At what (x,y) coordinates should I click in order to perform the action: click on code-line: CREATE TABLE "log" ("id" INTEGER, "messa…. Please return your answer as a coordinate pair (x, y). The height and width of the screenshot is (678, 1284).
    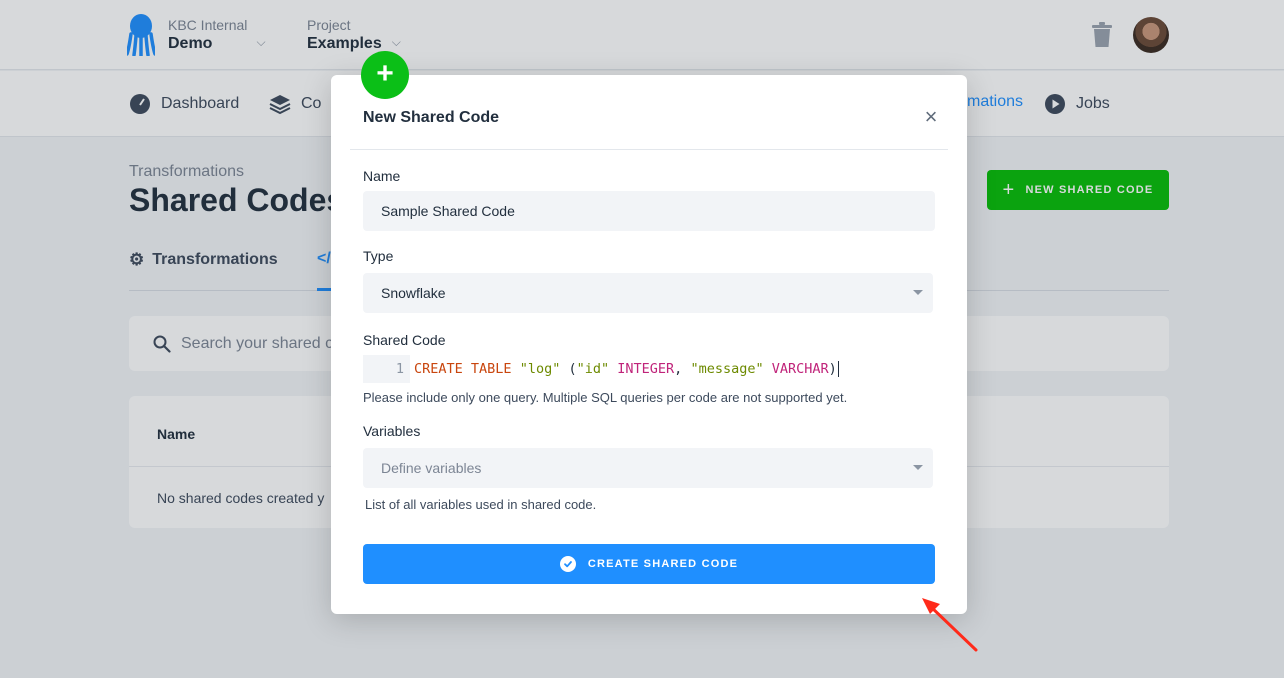
    Looking at the image, I should click on (624, 369).